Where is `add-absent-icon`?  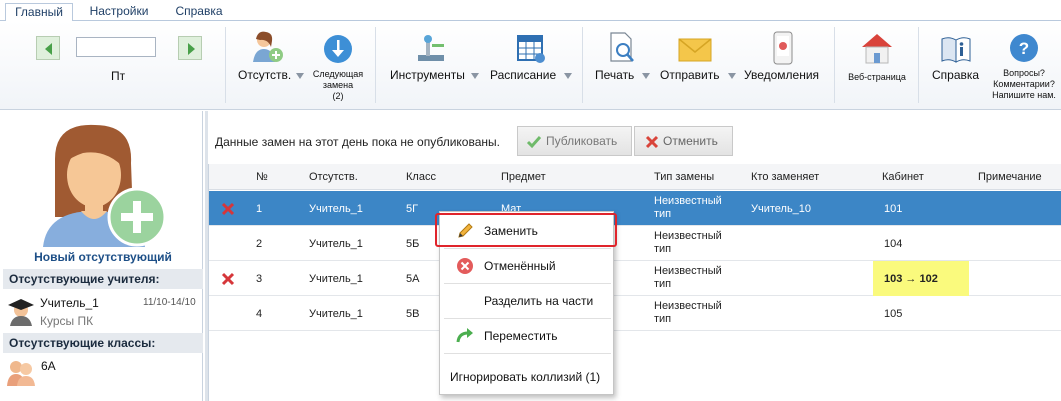 add-absent-icon is located at coordinates (268, 46).